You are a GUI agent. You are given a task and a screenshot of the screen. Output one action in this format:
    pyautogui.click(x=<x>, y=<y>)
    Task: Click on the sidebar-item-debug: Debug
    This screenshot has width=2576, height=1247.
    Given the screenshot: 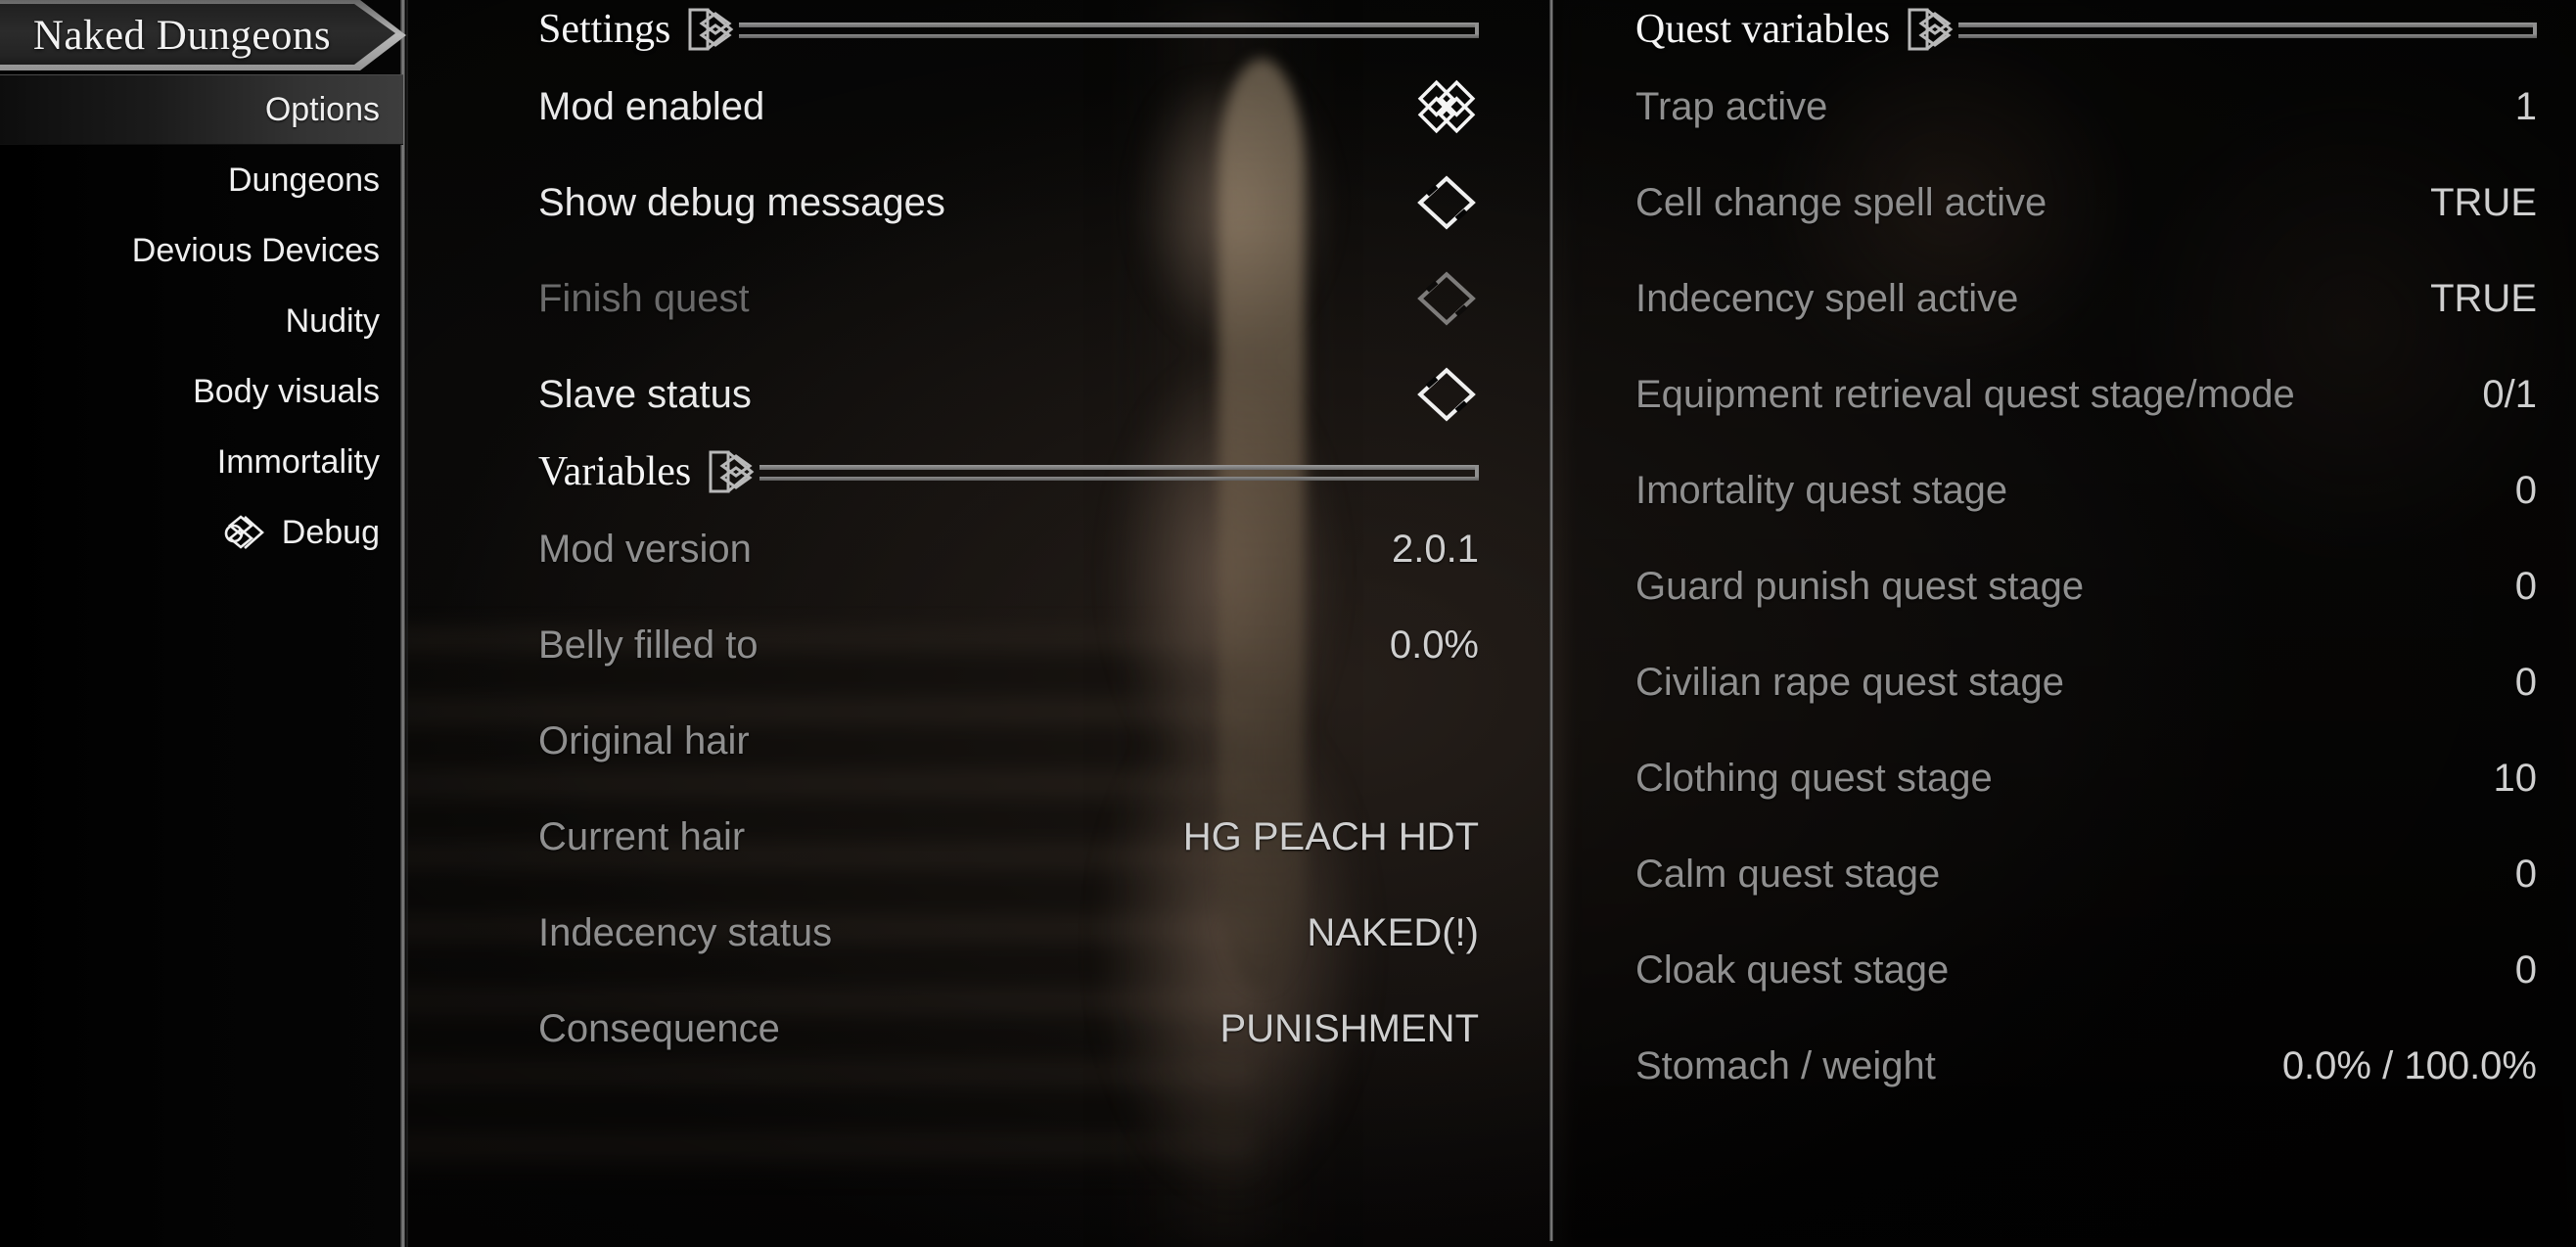 What is the action you would take?
    pyautogui.click(x=202, y=533)
    